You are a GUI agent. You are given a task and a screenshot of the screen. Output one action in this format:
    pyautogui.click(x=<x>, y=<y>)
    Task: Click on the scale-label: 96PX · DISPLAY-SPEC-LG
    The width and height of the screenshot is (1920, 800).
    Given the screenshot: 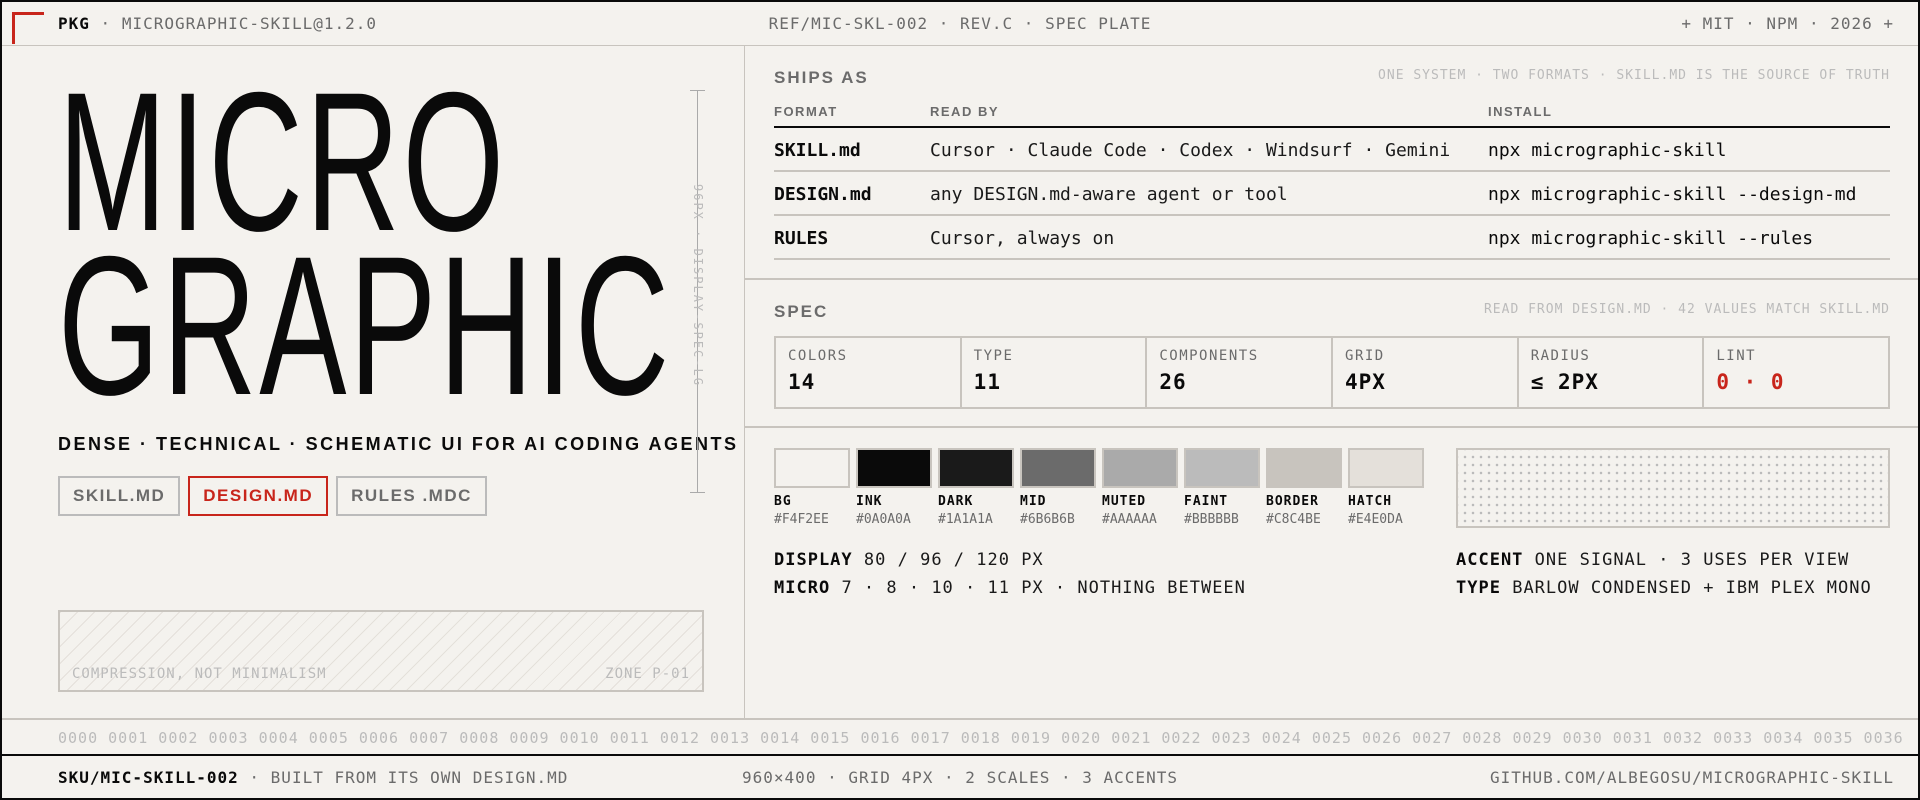 What is the action you would take?
    pyautogui.click(x=698, y=285)
    